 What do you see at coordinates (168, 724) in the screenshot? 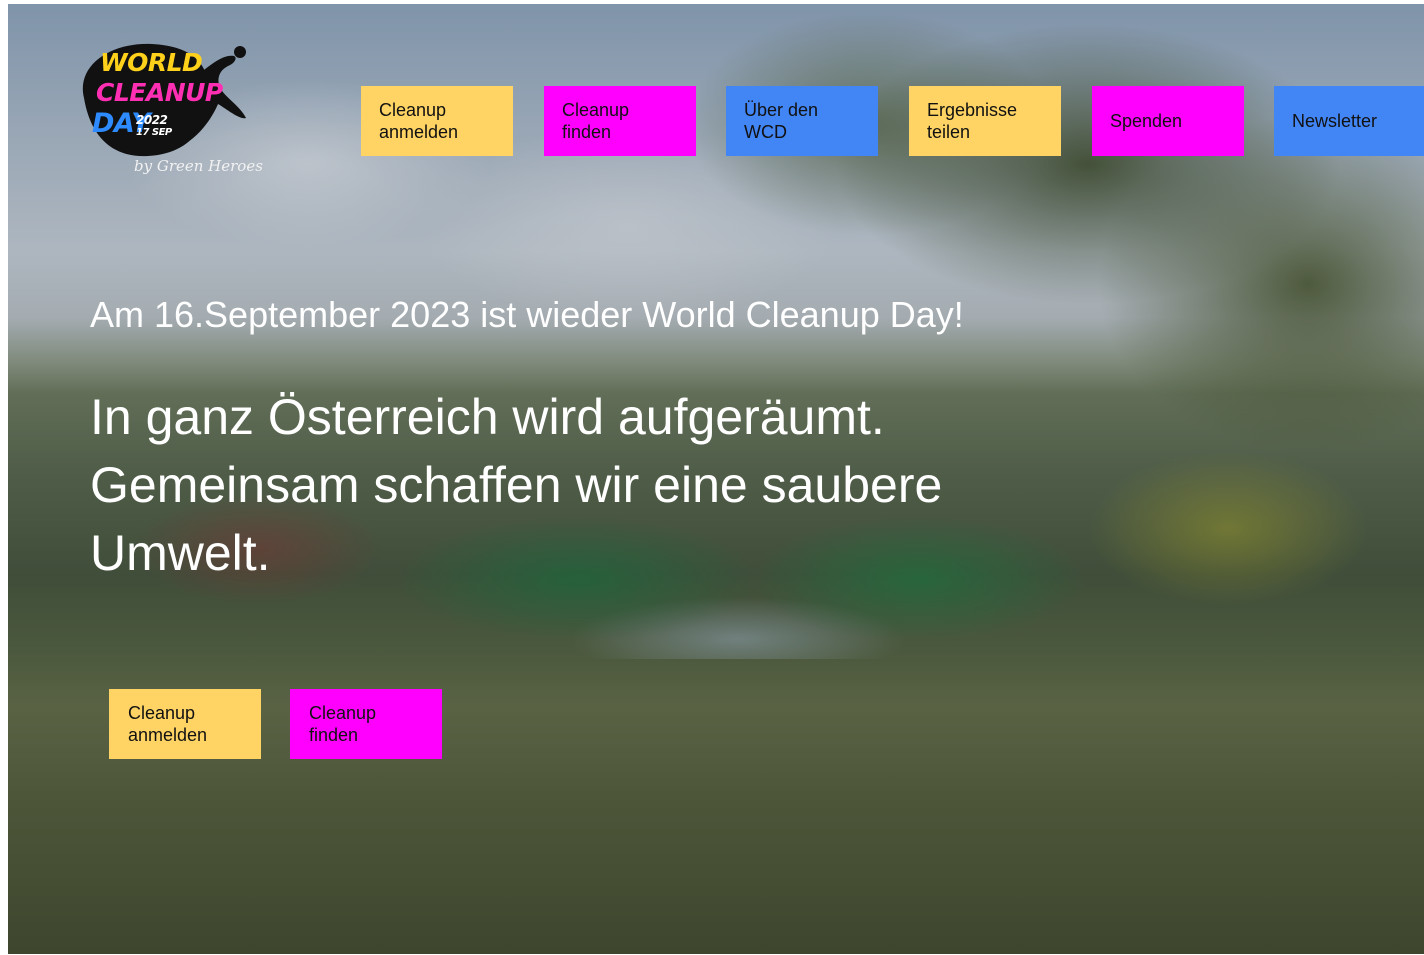
I see `cta-label: Cleanup anmelden` at bounding box center [168, 724].